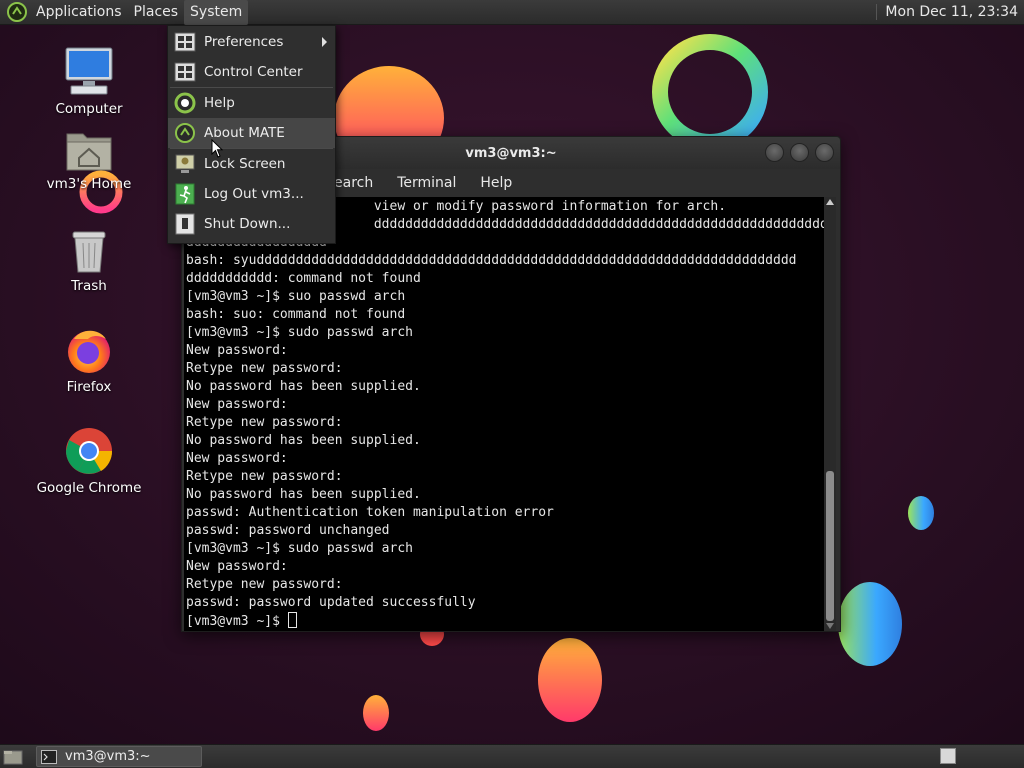  Describe the element at coordinates (89, 488) in the screenshot. I see `desktop-label: Google Chrome` at that location.